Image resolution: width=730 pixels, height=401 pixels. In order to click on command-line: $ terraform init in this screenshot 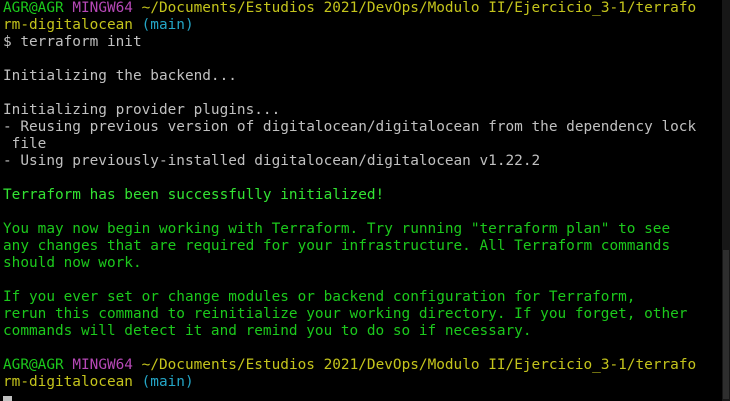, I will do `click(72, 42)`.